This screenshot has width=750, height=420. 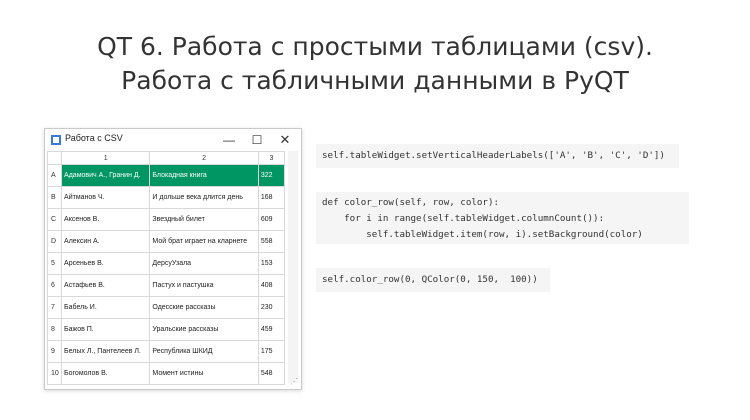 I want to click on cell-count: 459, so click(x=271, y=329).